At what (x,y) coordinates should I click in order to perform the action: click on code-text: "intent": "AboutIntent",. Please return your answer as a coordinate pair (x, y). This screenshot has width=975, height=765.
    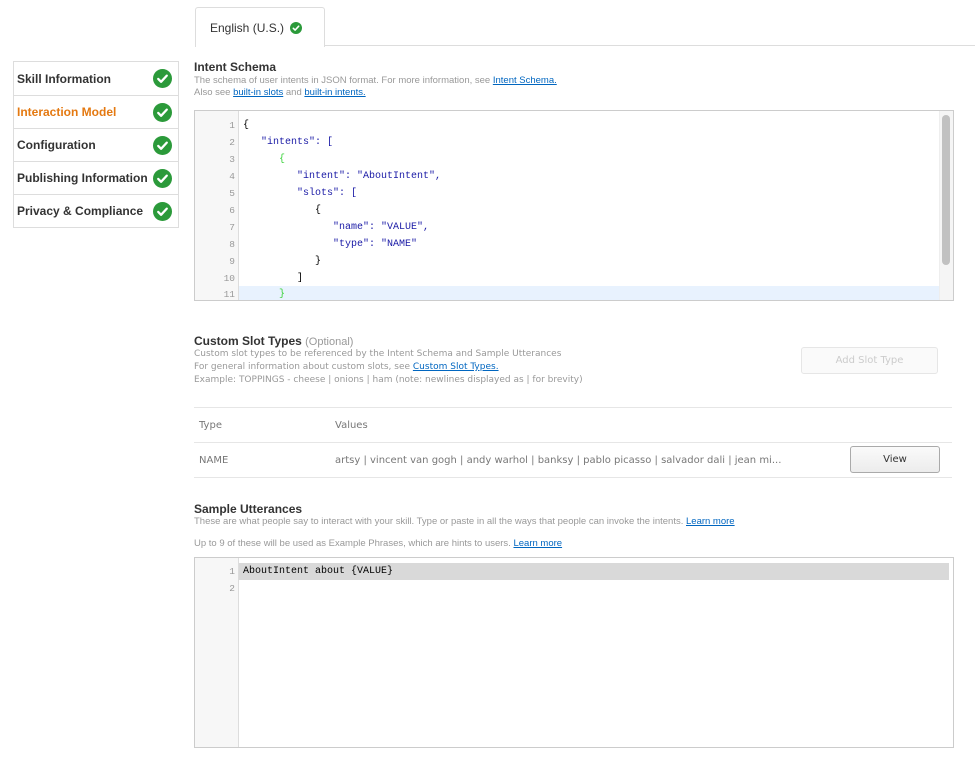
    Looking at the image, I should click on (342, 176).